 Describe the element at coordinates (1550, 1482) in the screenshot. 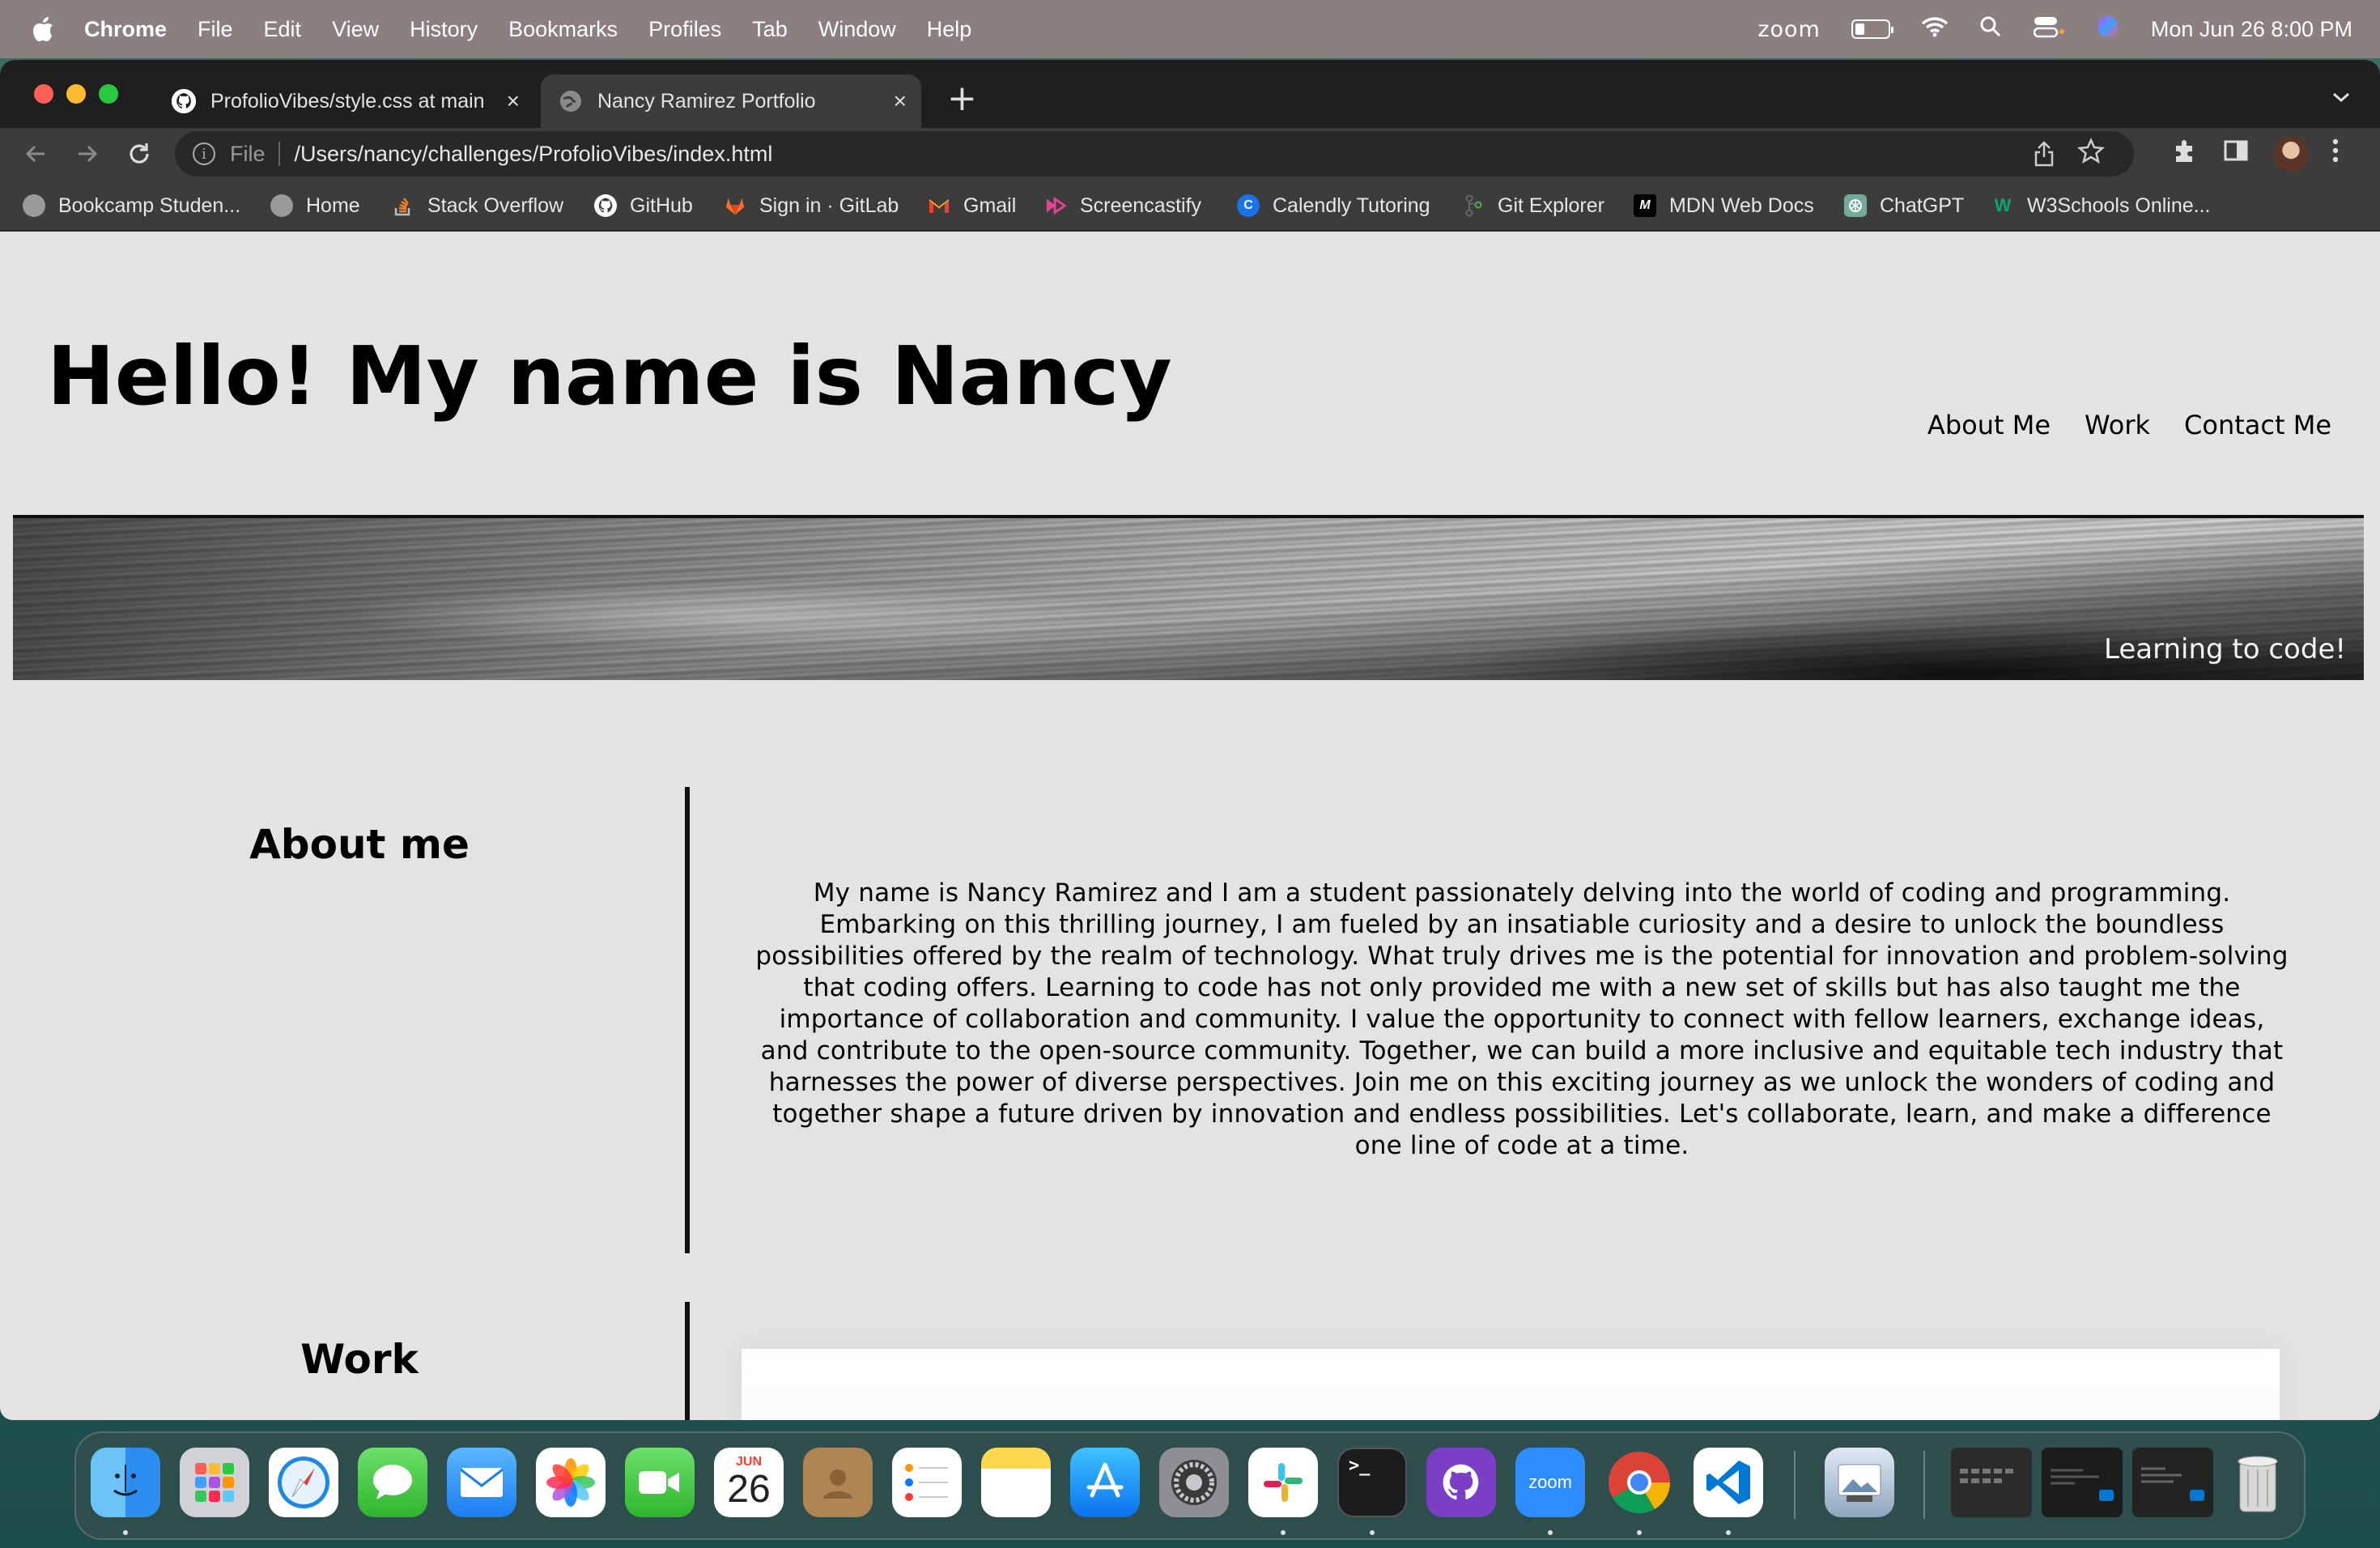

I see `zoom-icon: zoom` at that location.